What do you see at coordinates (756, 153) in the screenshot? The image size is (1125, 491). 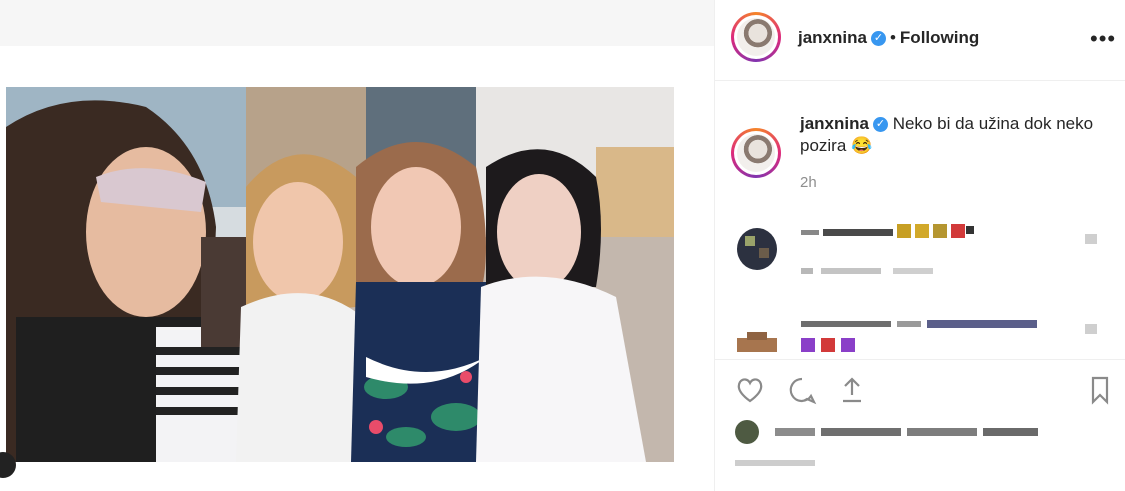 I see `caption-author-avatar` at bounding box center [756, 153].